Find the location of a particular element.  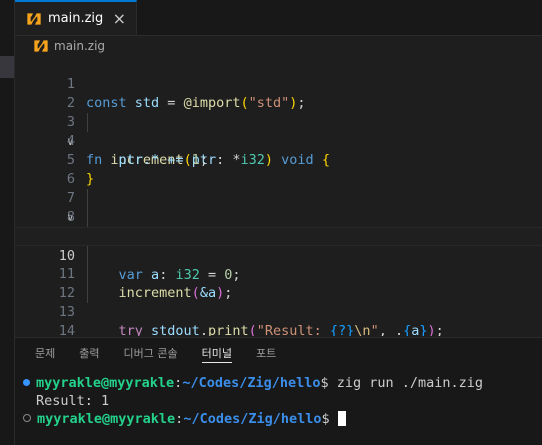

breadcrumb: main.zig is located at coordinates (69, 46).